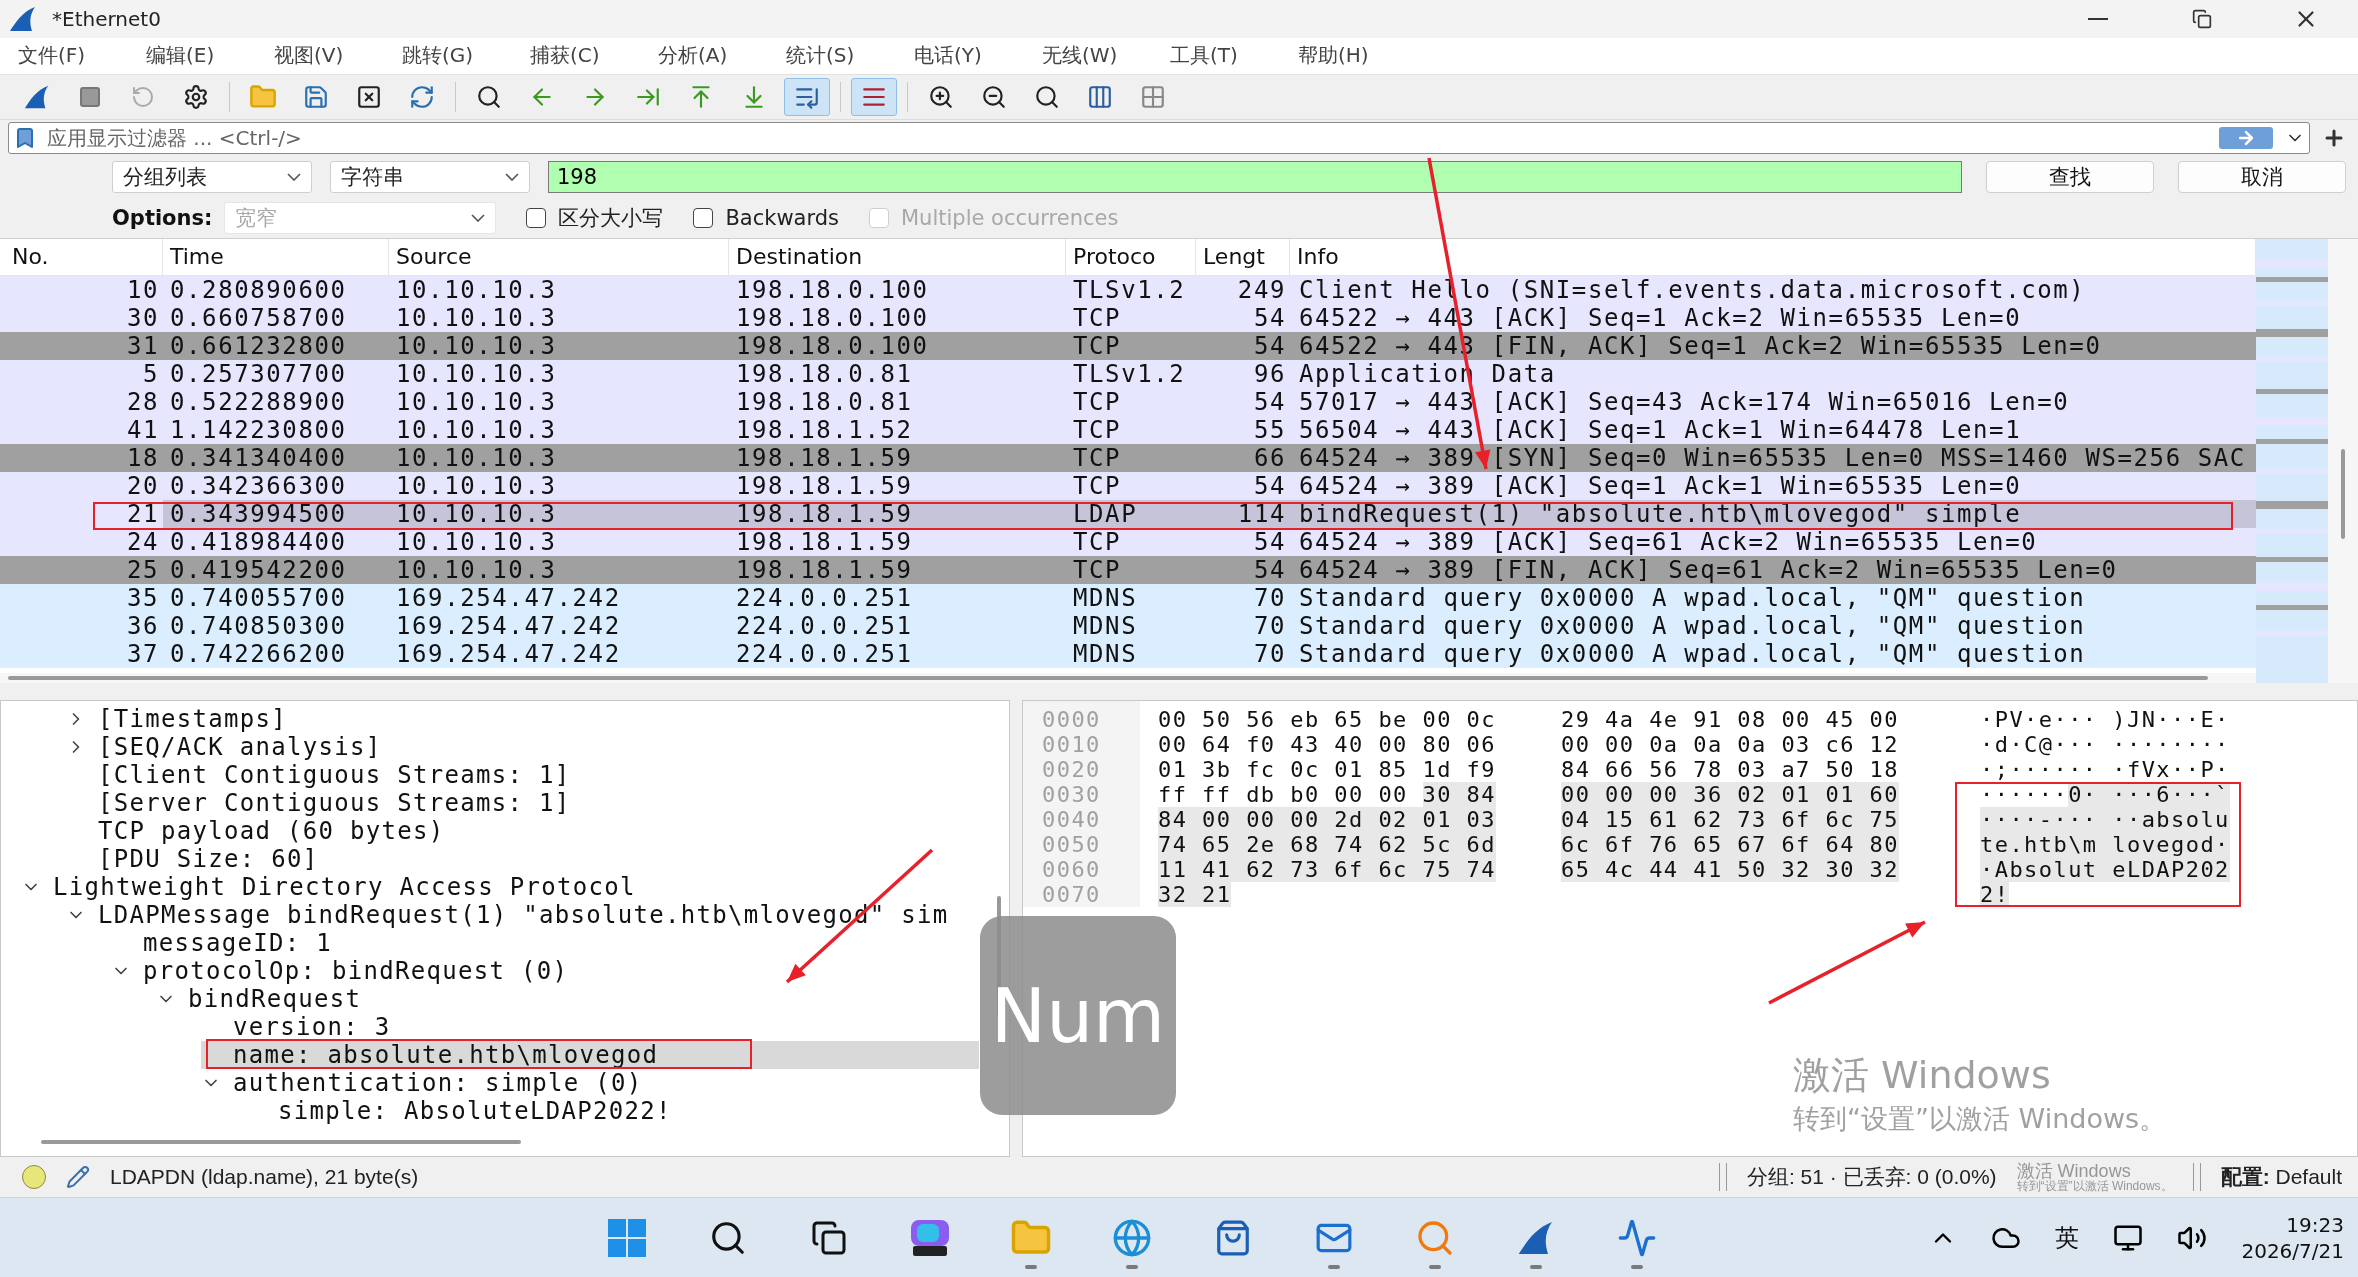 The height and width of the screenshot is (1277, 2358). I want to click on table-cell-text: 10.10.10.3, so click(476, 373).